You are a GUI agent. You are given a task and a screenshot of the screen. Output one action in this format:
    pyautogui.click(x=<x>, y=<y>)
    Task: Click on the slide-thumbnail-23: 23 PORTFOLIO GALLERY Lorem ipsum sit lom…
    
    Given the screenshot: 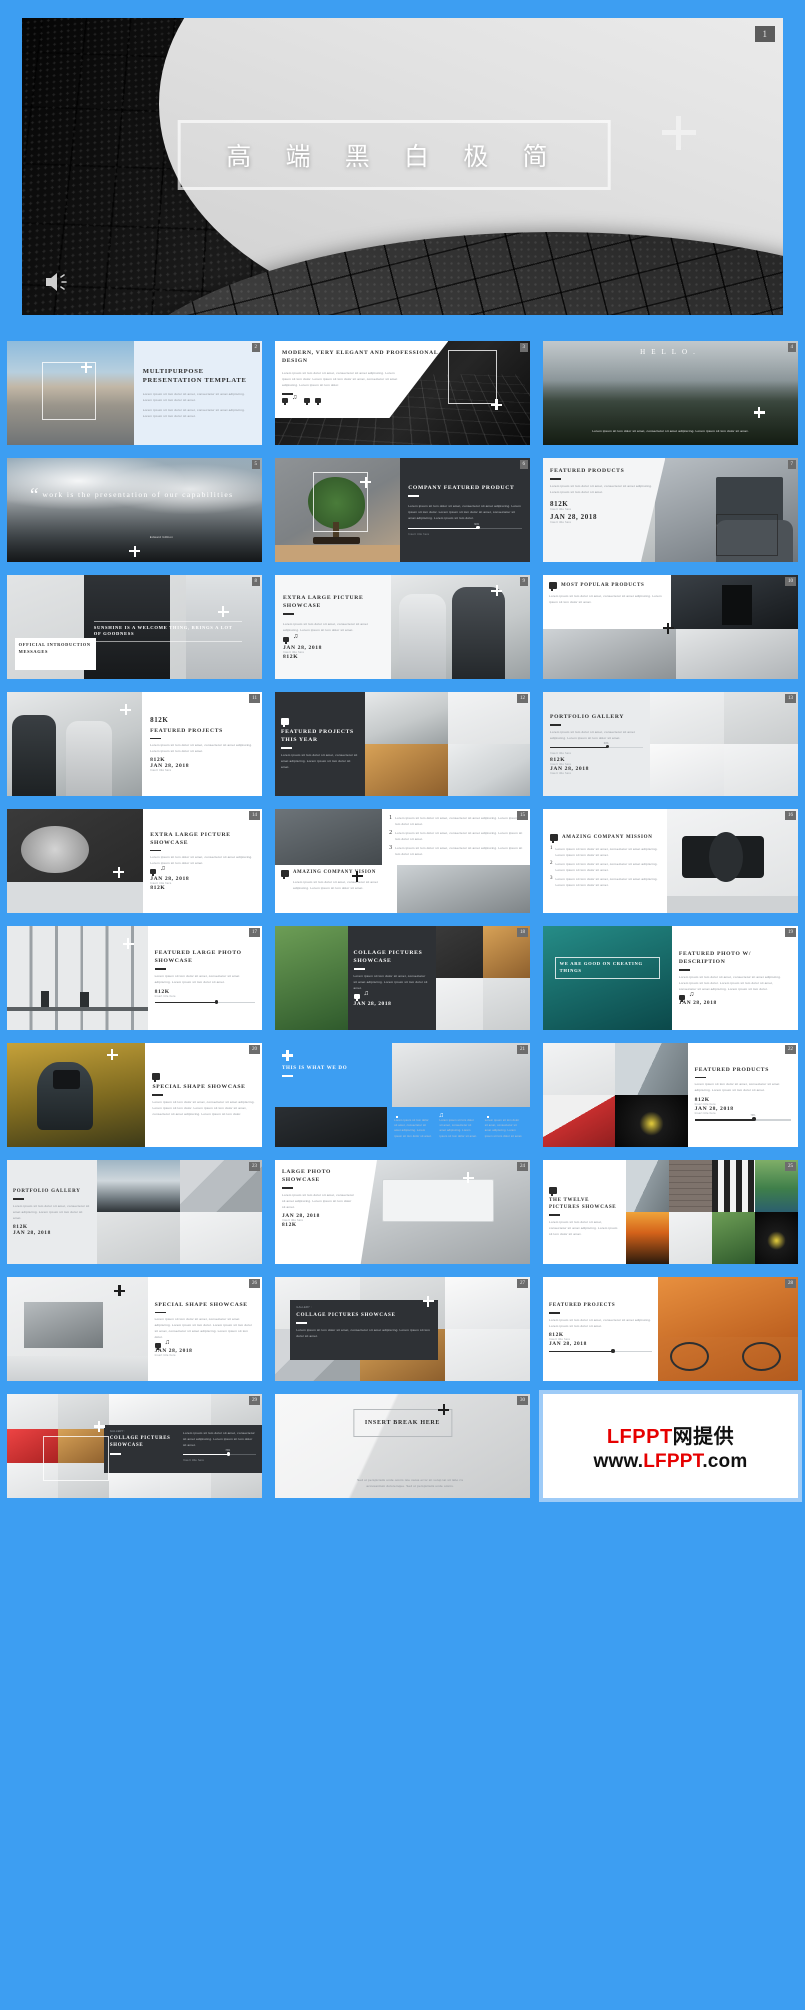 What is the action you would take?
    pyautogui.click(x=134, y=1212)
    